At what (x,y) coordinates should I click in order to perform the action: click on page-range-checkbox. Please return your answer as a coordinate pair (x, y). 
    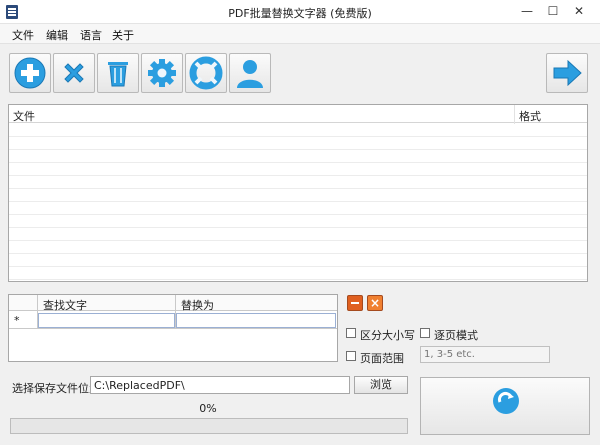
    Looking at the image, I should click on (351, 356).